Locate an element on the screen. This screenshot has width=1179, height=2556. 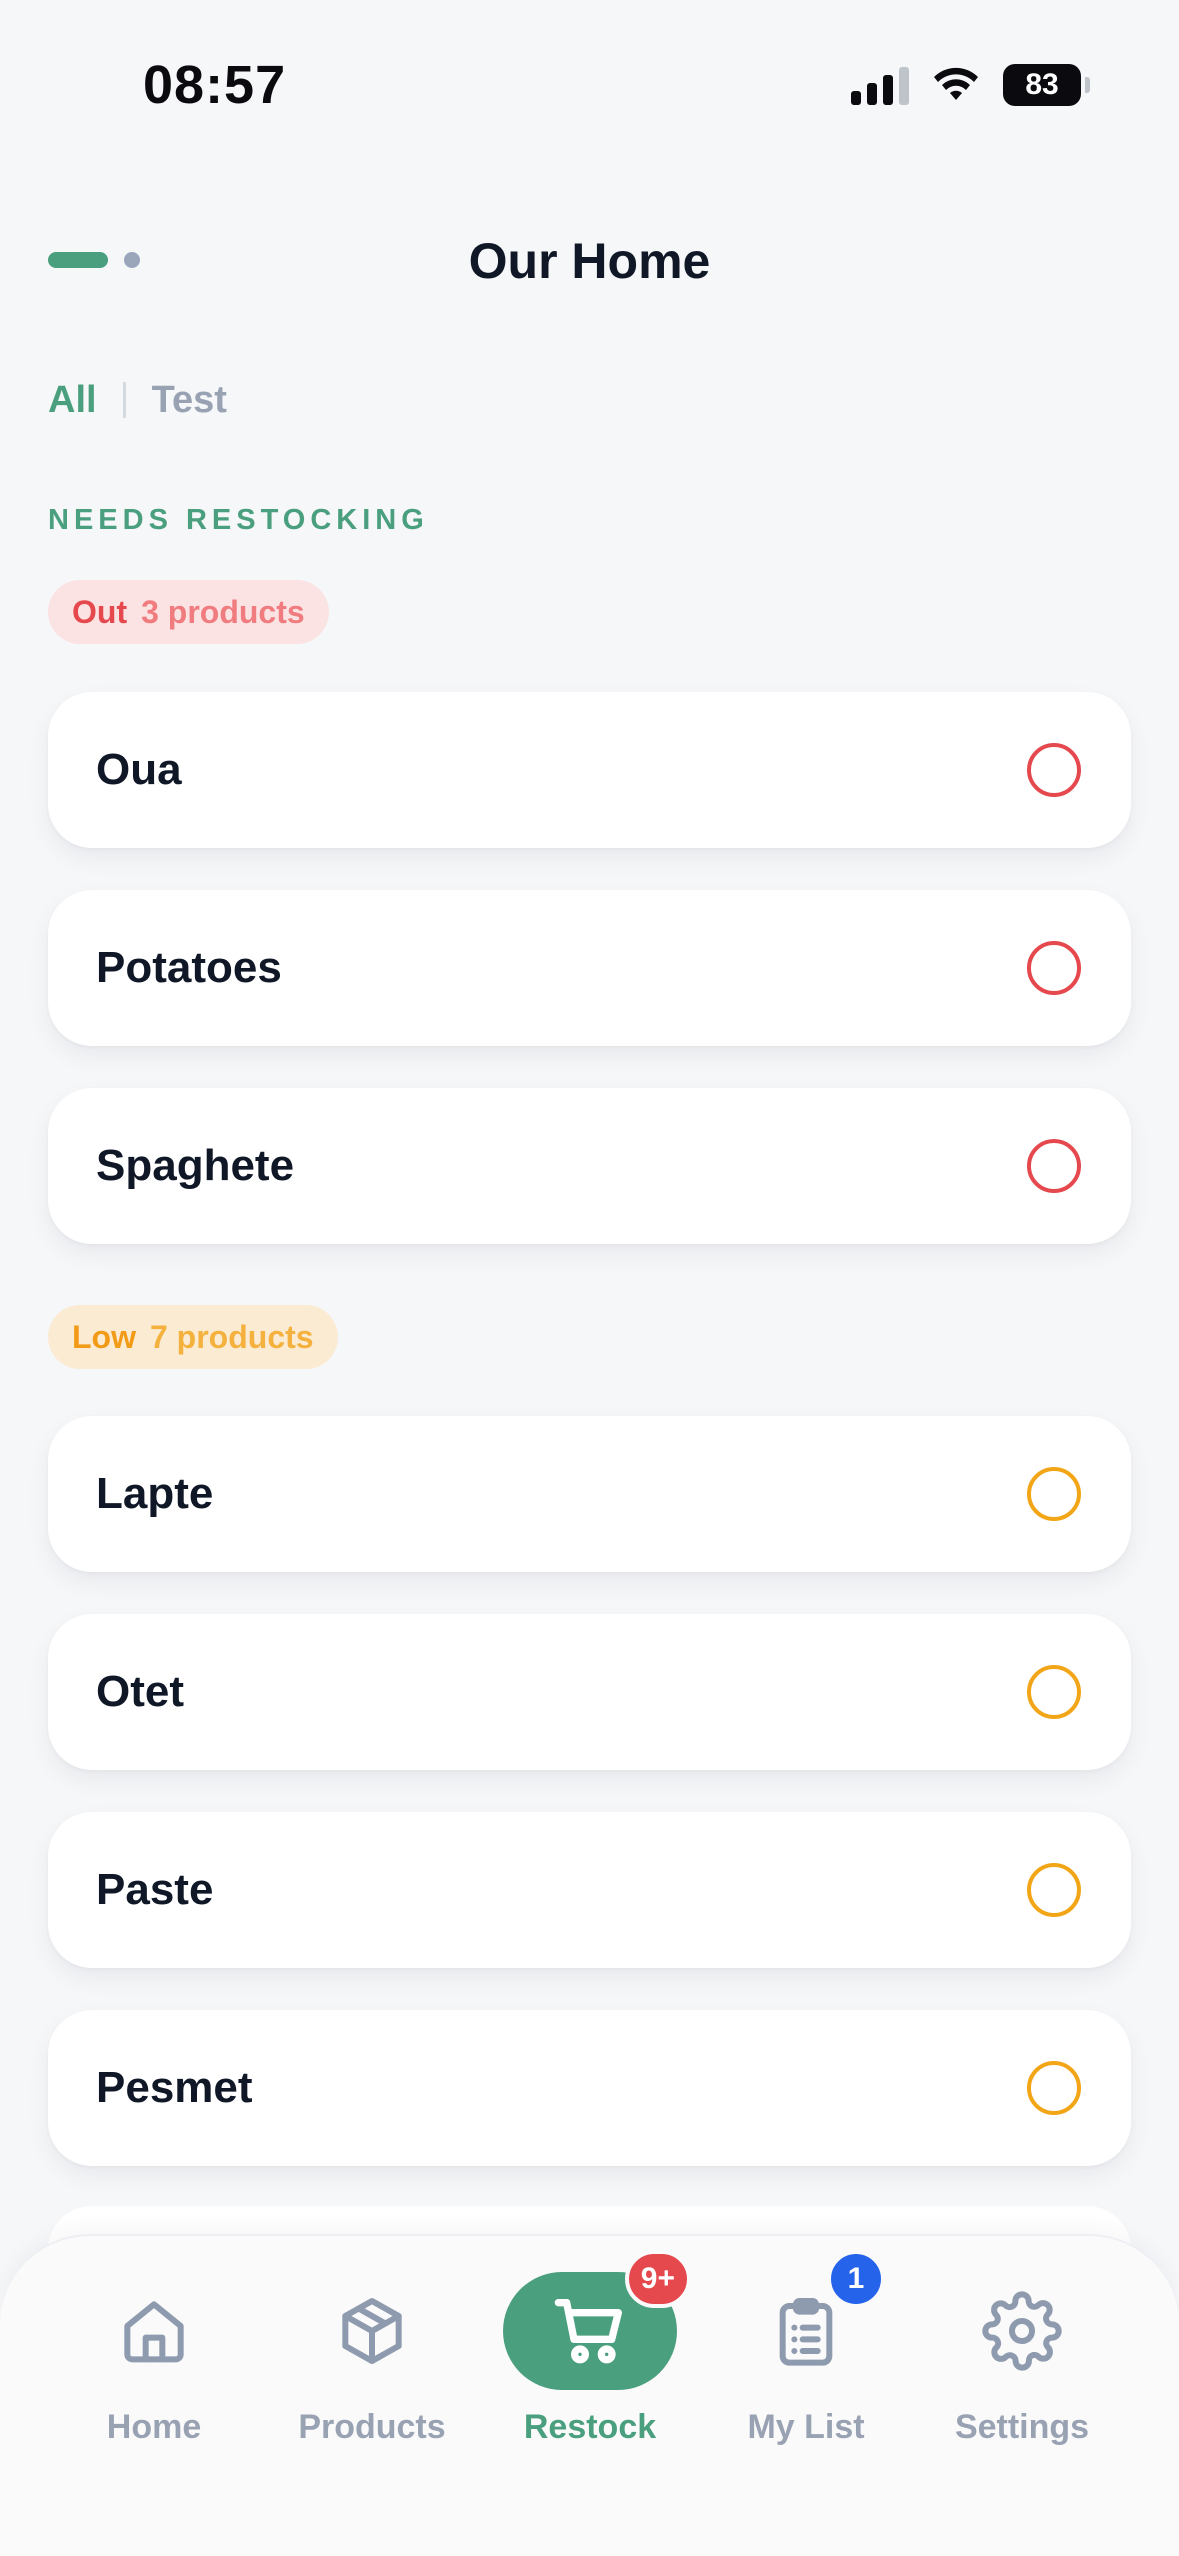
tab-my-list-label: My List is located at coordinates (806, 2427).